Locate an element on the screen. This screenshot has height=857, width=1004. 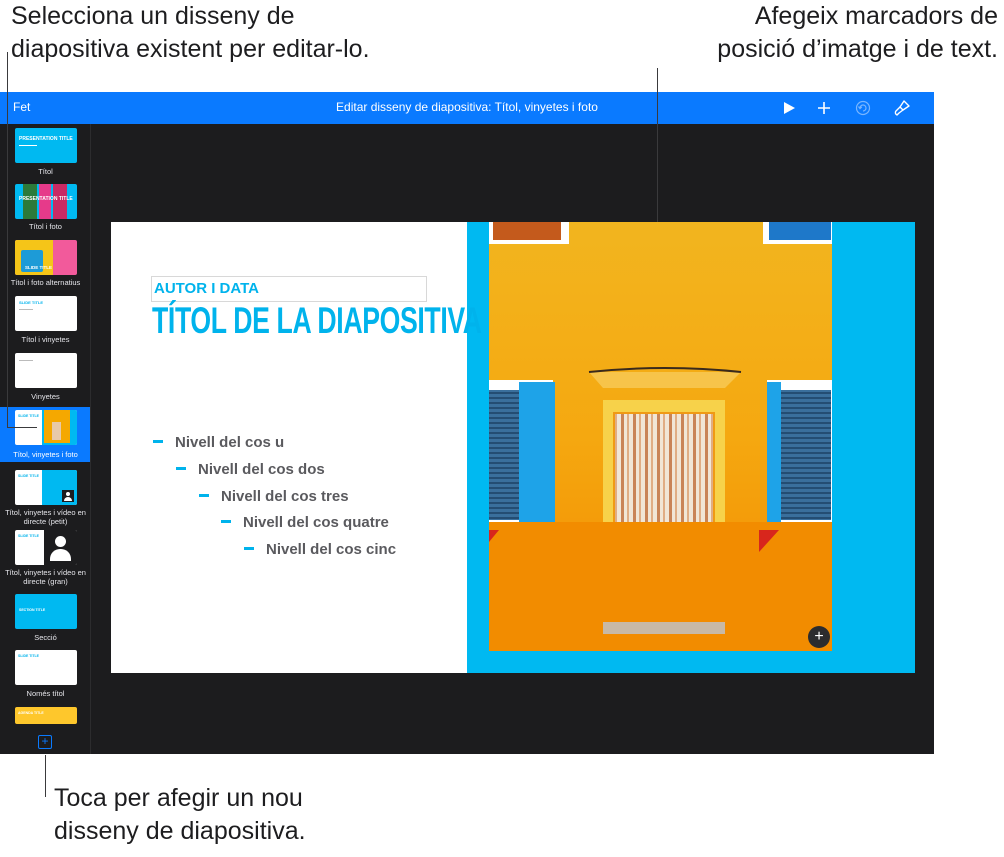
bullet-level-5: Nivell del cos cinc is located at coordinates (320, 549).